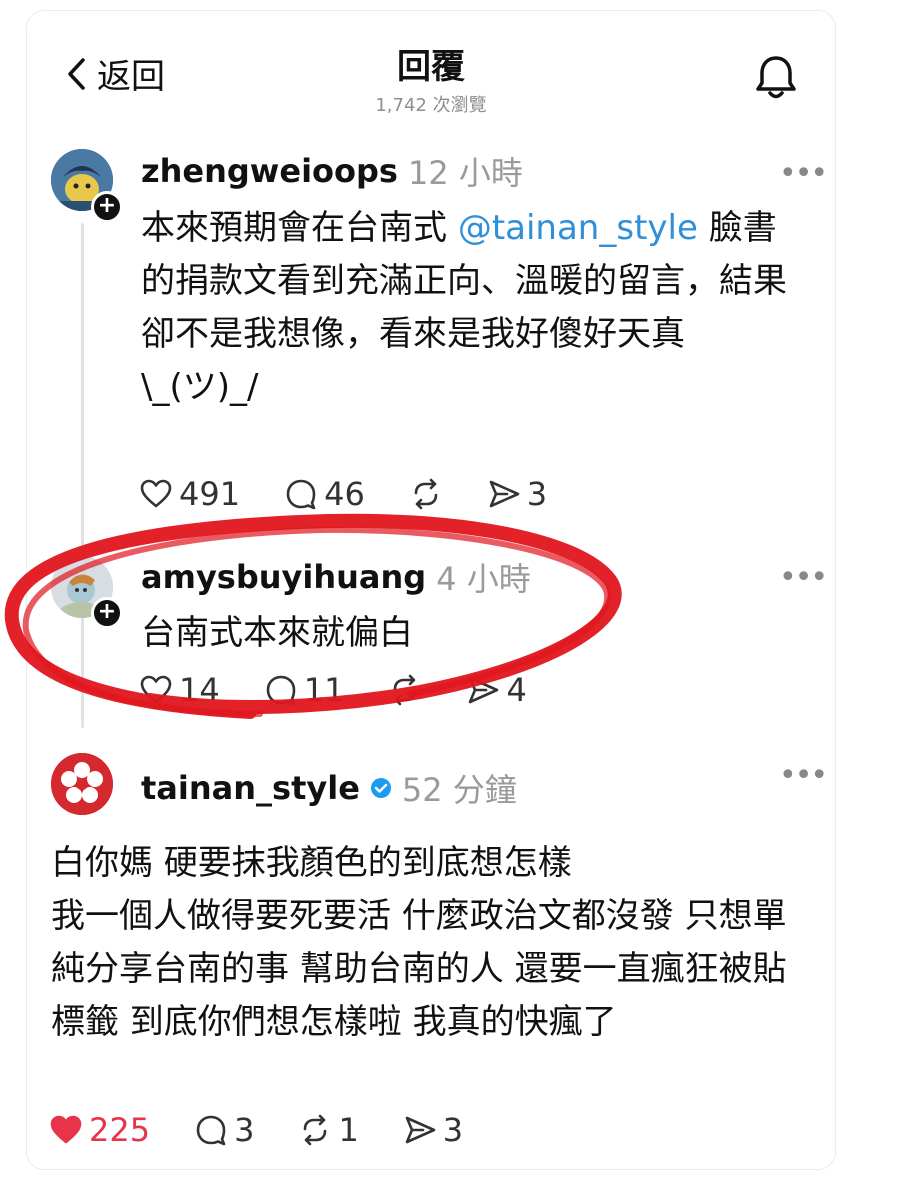  I want to click on comment-button: 46, so click(324, 494).